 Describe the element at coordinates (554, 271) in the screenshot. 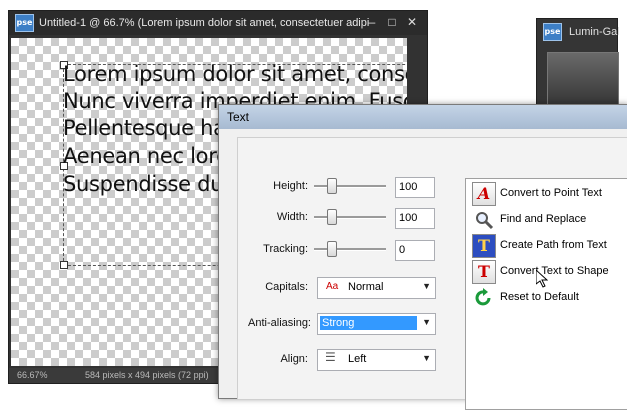

I see `list-item-label: Convert Text to Shape` at that location.